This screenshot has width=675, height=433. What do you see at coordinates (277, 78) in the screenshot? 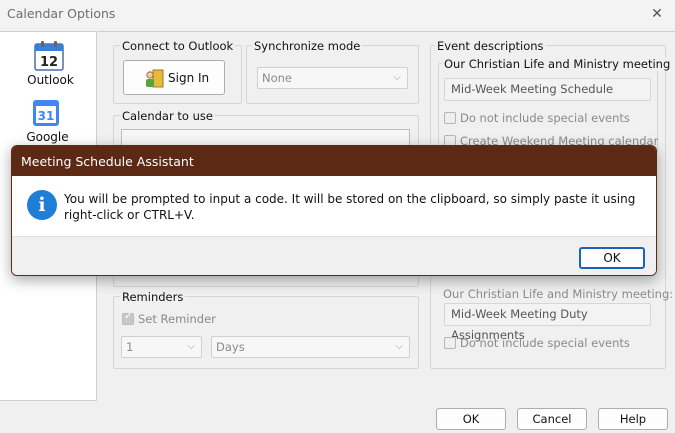
I see `sync-mode-value: None` at bounding box center [277, 78].